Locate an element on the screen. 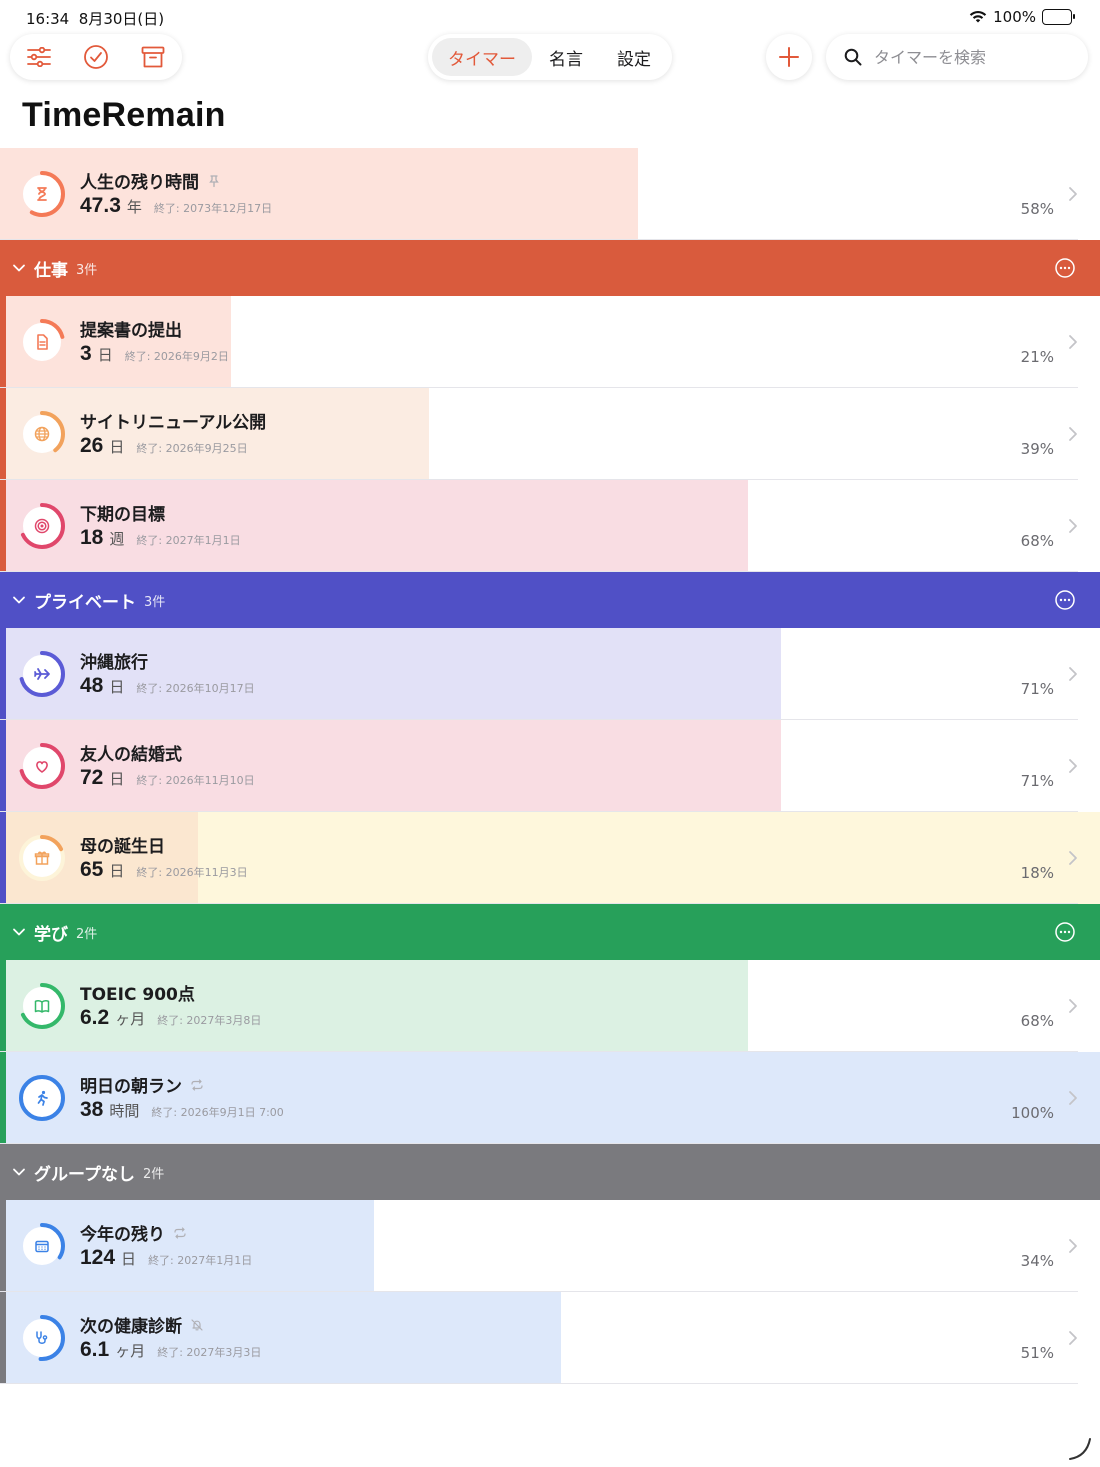  timer-row: TOEIC 900点 6.2 ヶ月 終了: 2027年3月8日 68% is located at coordinates (550, 1006).